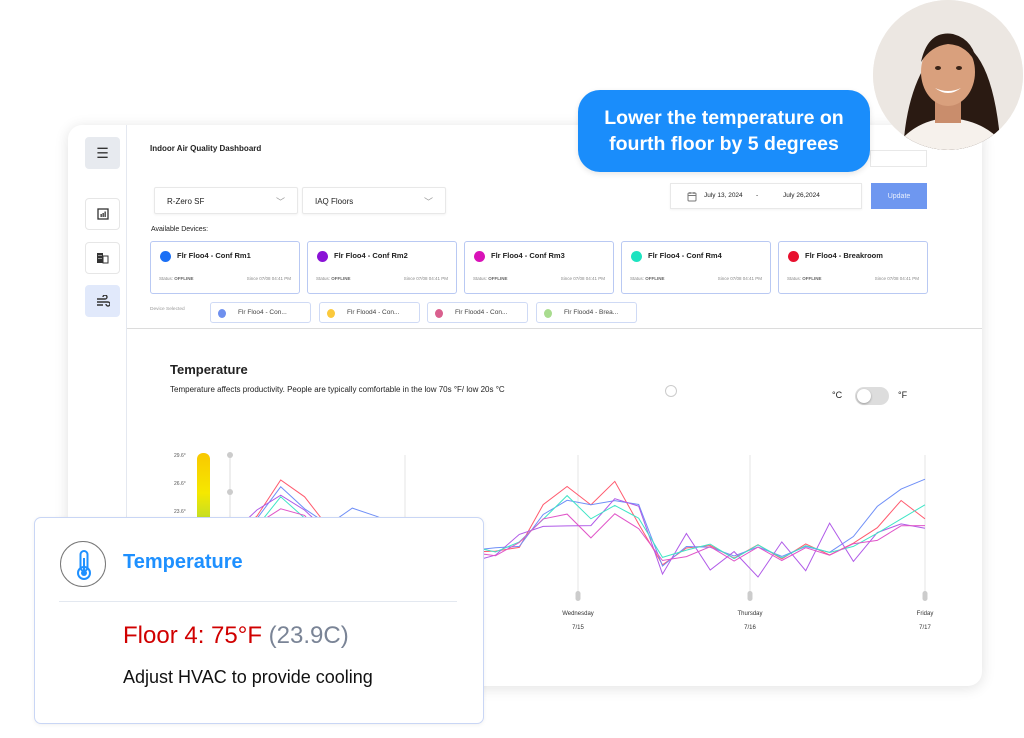 The width and height of the screenshot is (1024, 738). I want to click on y-tick-label: 29.6°, so click(180, 456).